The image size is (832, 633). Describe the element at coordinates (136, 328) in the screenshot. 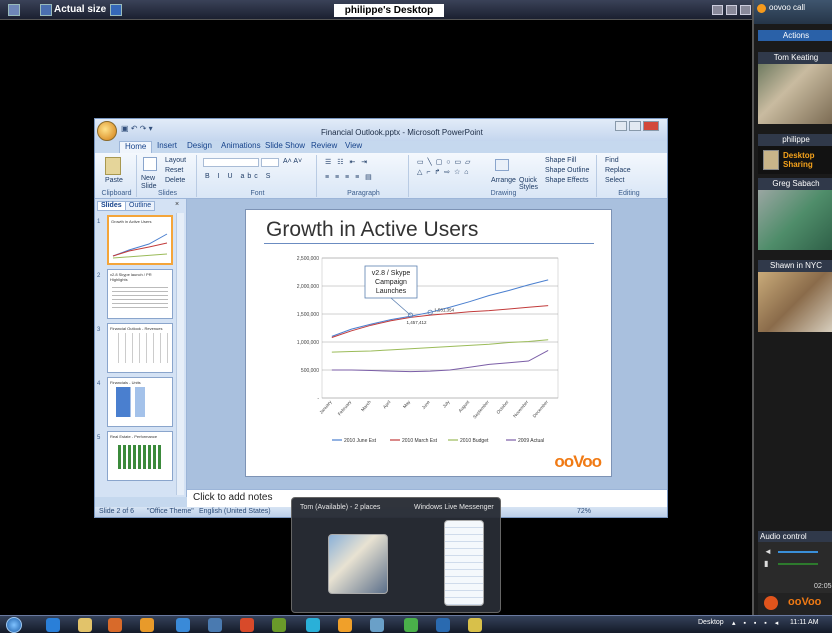

I see `thumbnail-title: Financial Outlook - Revenues` at that location.